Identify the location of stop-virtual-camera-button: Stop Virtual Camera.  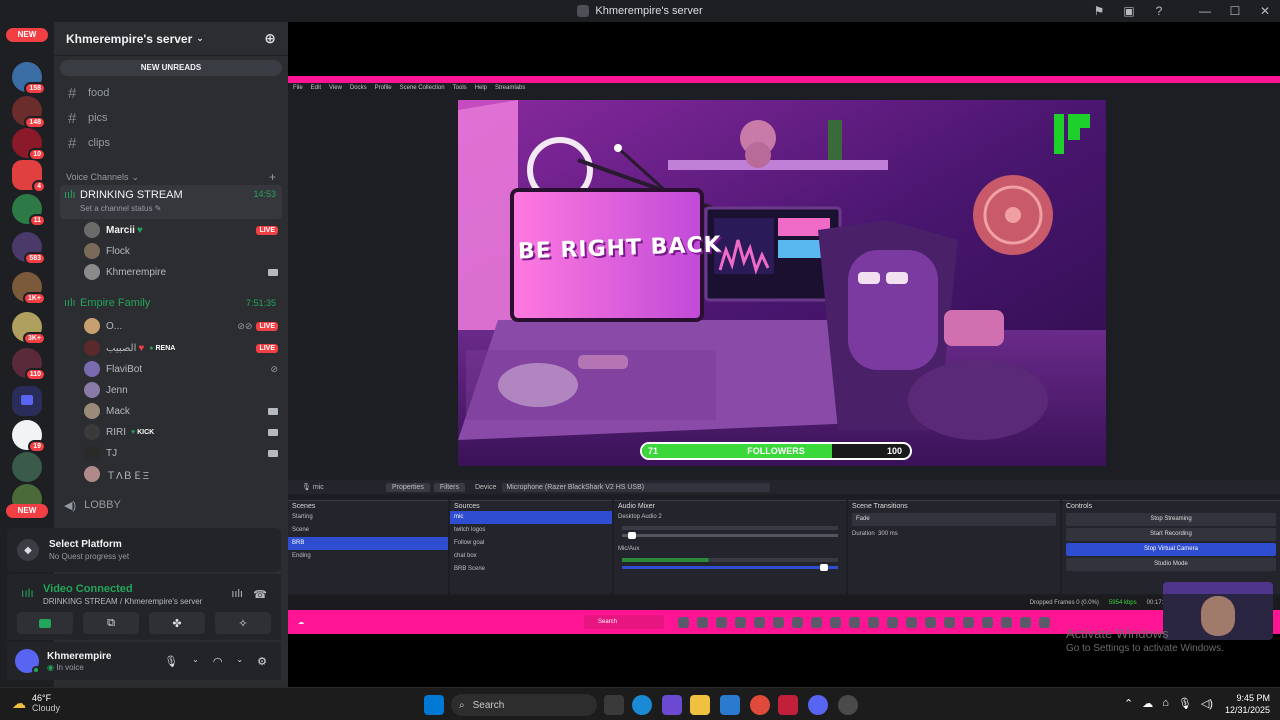
(1171, 549).